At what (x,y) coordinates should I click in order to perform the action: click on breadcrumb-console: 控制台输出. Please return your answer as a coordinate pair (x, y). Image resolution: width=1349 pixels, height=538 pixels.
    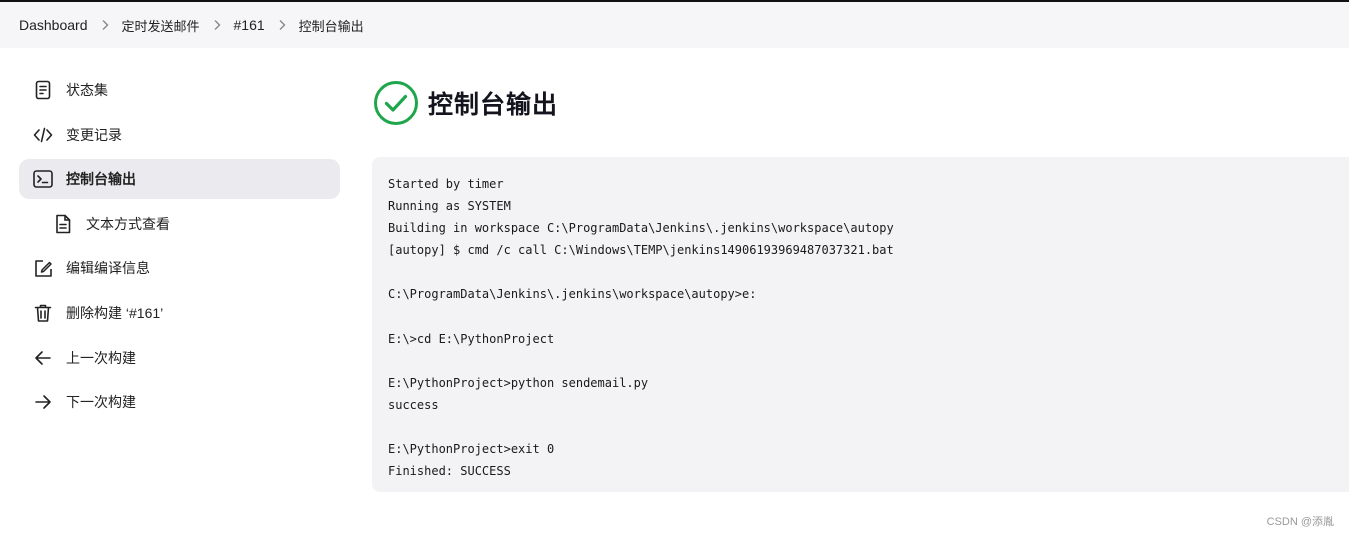
    Looking at the image, I should click on (331, 25).